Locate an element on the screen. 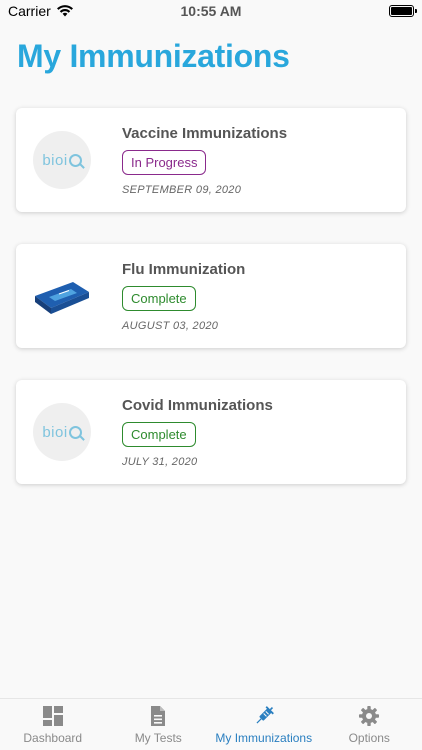 The width and height of the screenshot is (422, 750). page-title: My Immunizations is located at coordinates (153, 56).